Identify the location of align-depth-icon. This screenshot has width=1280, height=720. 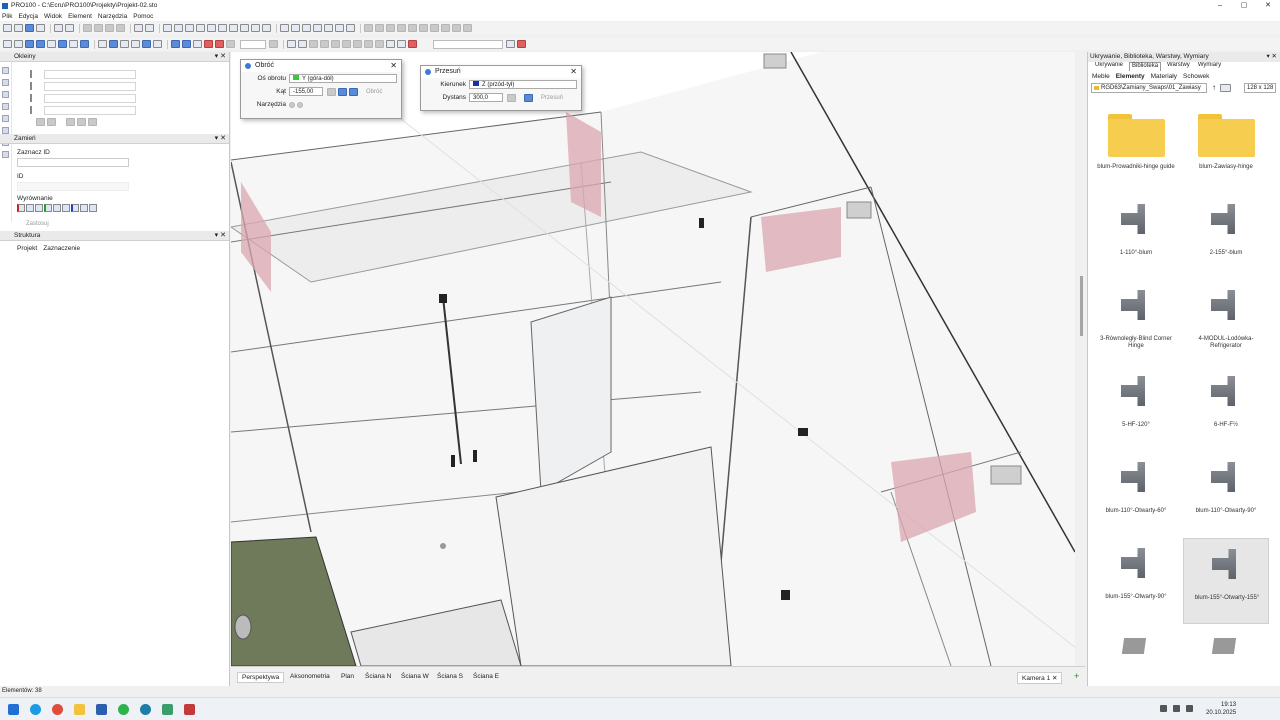
(84, 208).